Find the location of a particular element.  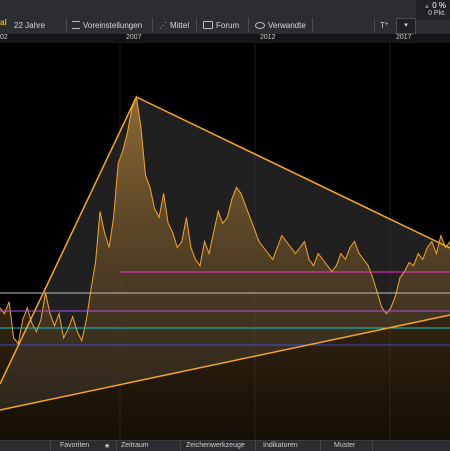

related-button: Verwandte is located at coordinates (280, 25).